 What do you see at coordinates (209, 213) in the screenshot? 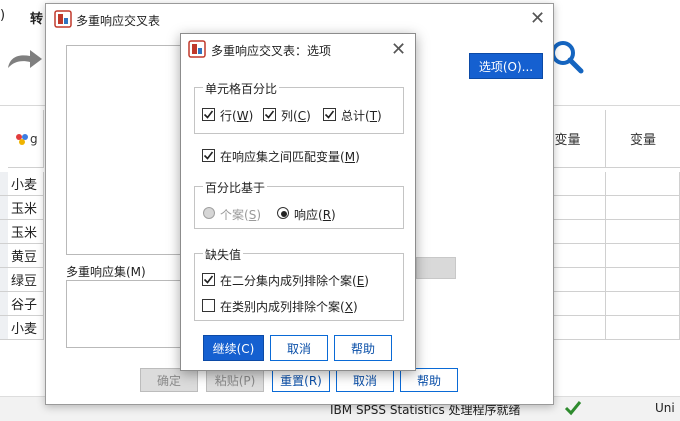
I see `cases-radio` at bounding box center [209, 213].